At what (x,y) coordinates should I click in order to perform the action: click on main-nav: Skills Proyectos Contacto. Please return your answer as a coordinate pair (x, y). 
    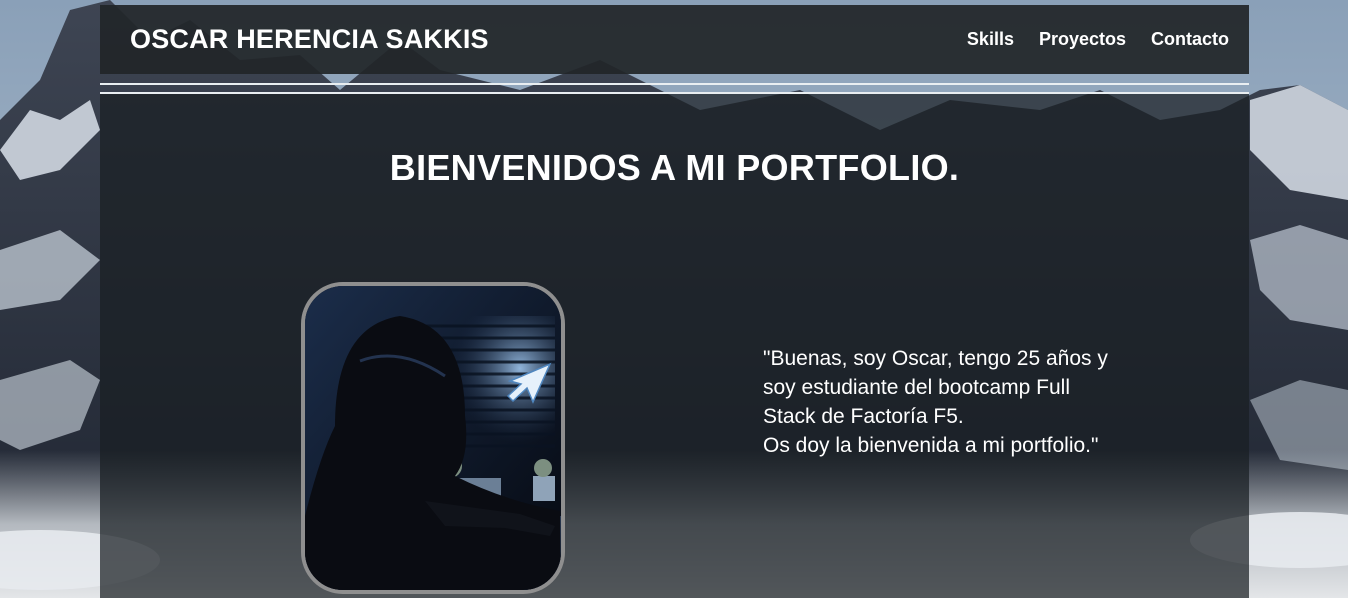
    Looking at the image, I should click on (1098, 39).